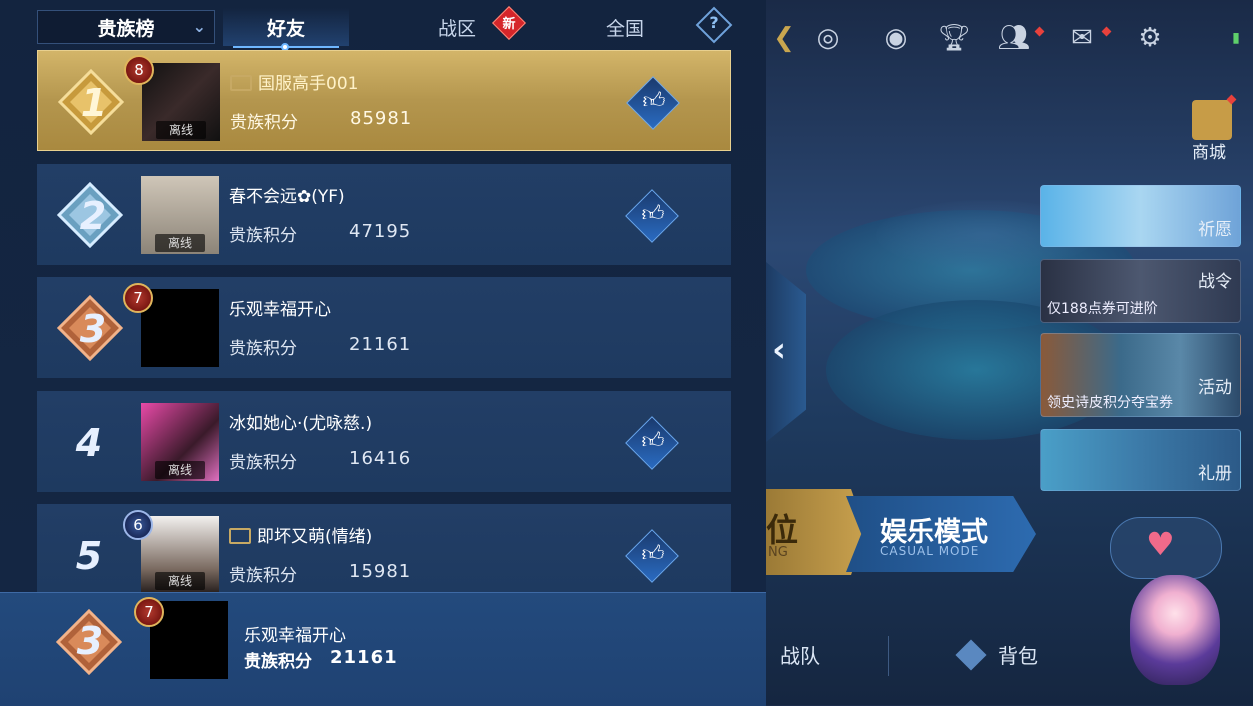 This screenshot has height=706, width=1253. What do you see at coordinates (380, 231) in the screenshot?
I see `score-value: 47195` at bounding box center [380, 231].